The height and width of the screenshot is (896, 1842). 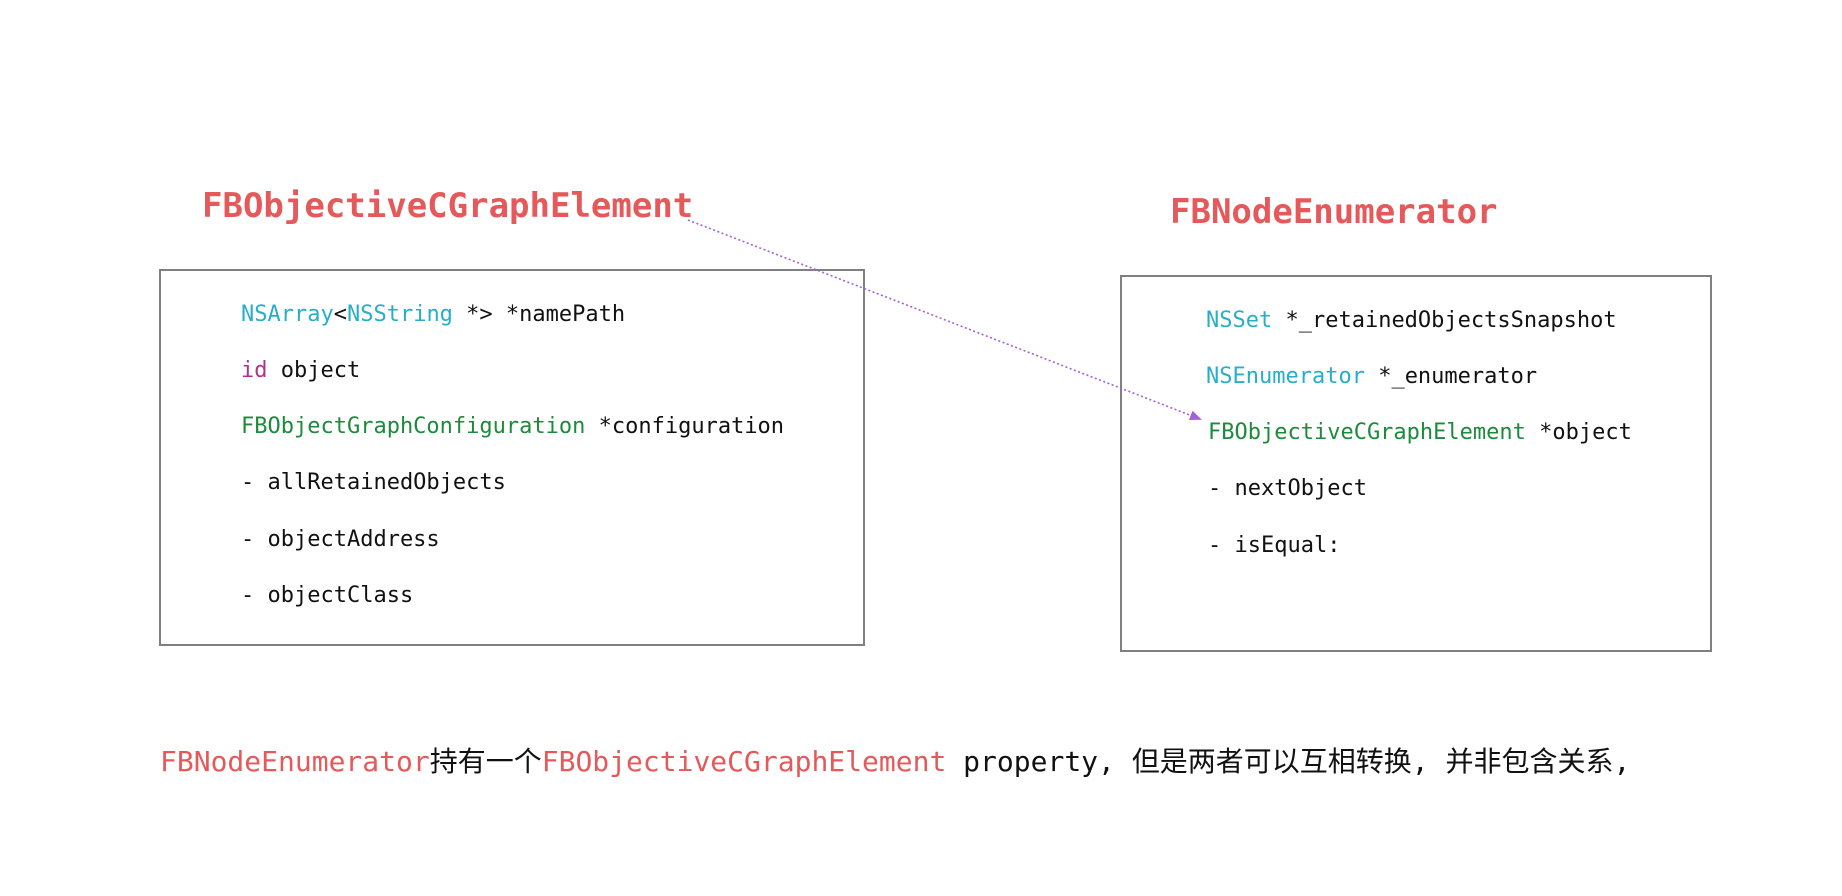 What do you see at coordinates (744, 761) in the screenshot?
I see `caption-graph-element: FBObjectiveCGraphElement` at bounding box center [744, 761].